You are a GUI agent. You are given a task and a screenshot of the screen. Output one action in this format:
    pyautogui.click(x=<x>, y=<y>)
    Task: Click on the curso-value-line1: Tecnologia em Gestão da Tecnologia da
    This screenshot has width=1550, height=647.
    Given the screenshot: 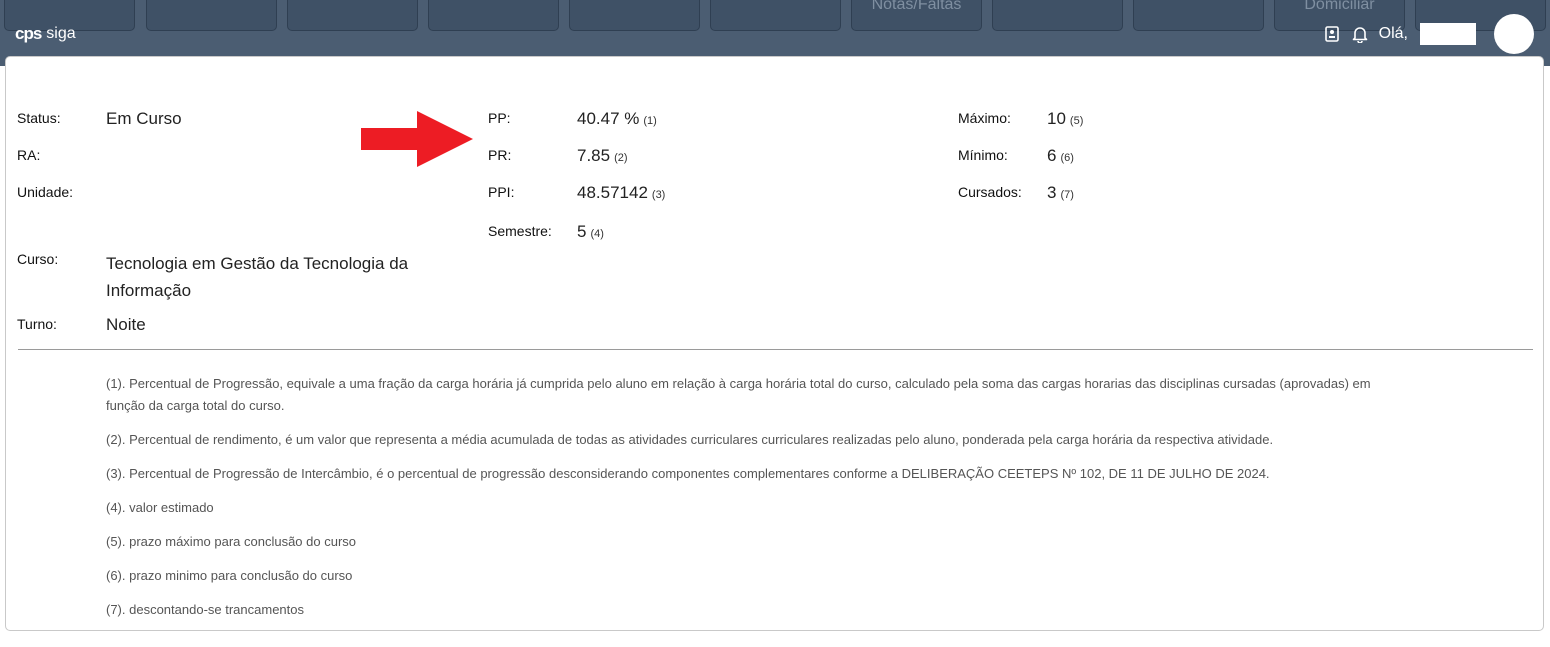 What is the action you would take?
    pyautogui.click(x=257, y=263)
    